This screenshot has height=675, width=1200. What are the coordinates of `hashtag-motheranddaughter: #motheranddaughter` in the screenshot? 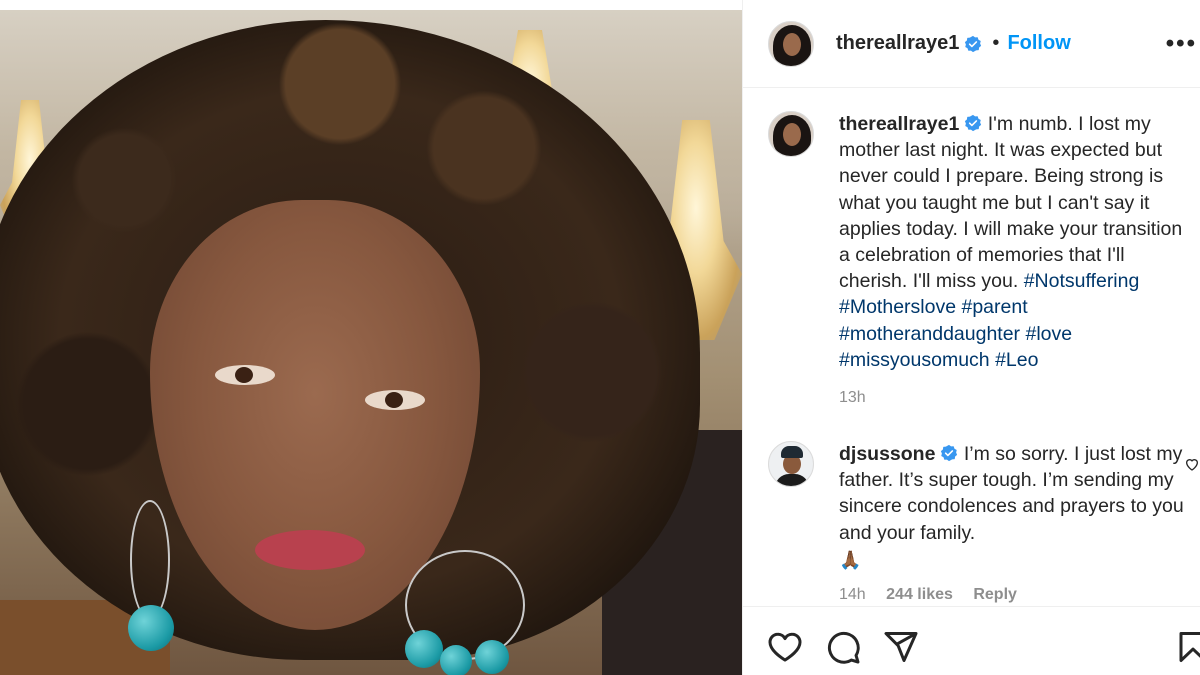 It's located at (929, 334).